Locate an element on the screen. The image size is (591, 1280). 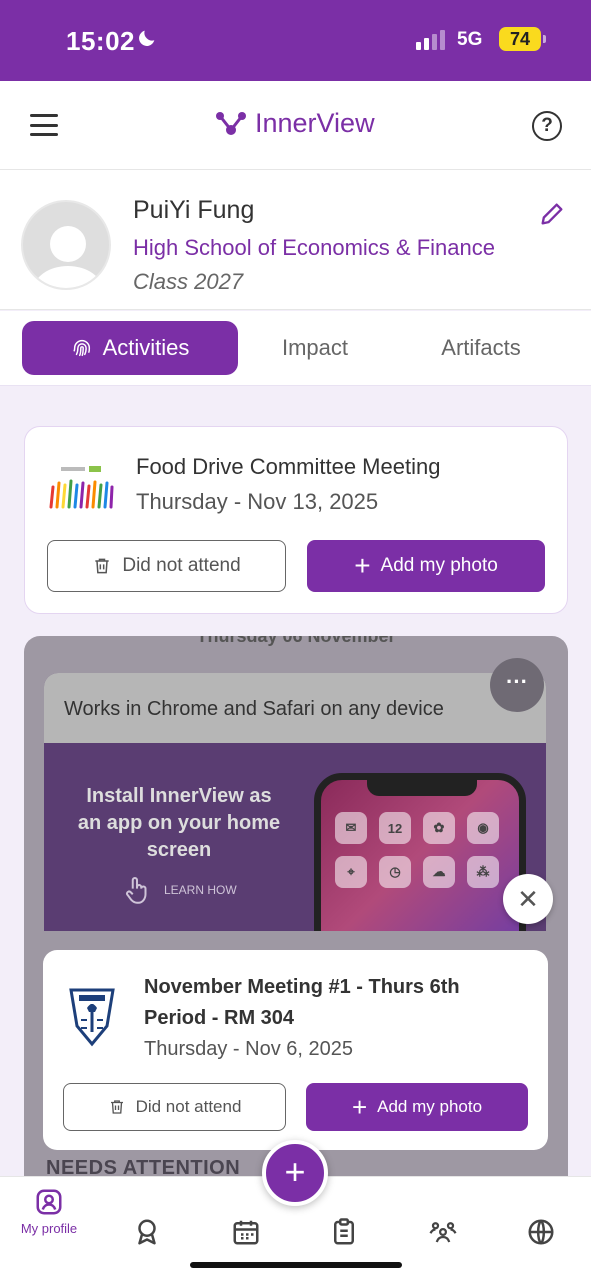
profile-class: Class 2027 is located at coordinates (188, 281).